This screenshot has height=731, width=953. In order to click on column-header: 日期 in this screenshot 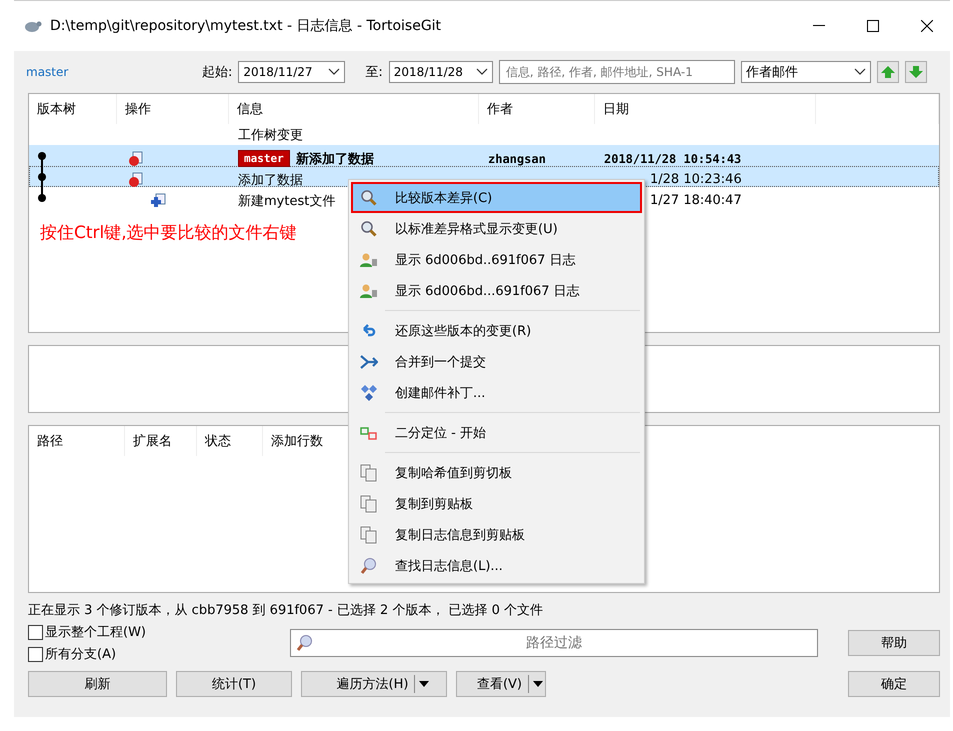, I will do `click(705, 109)`.